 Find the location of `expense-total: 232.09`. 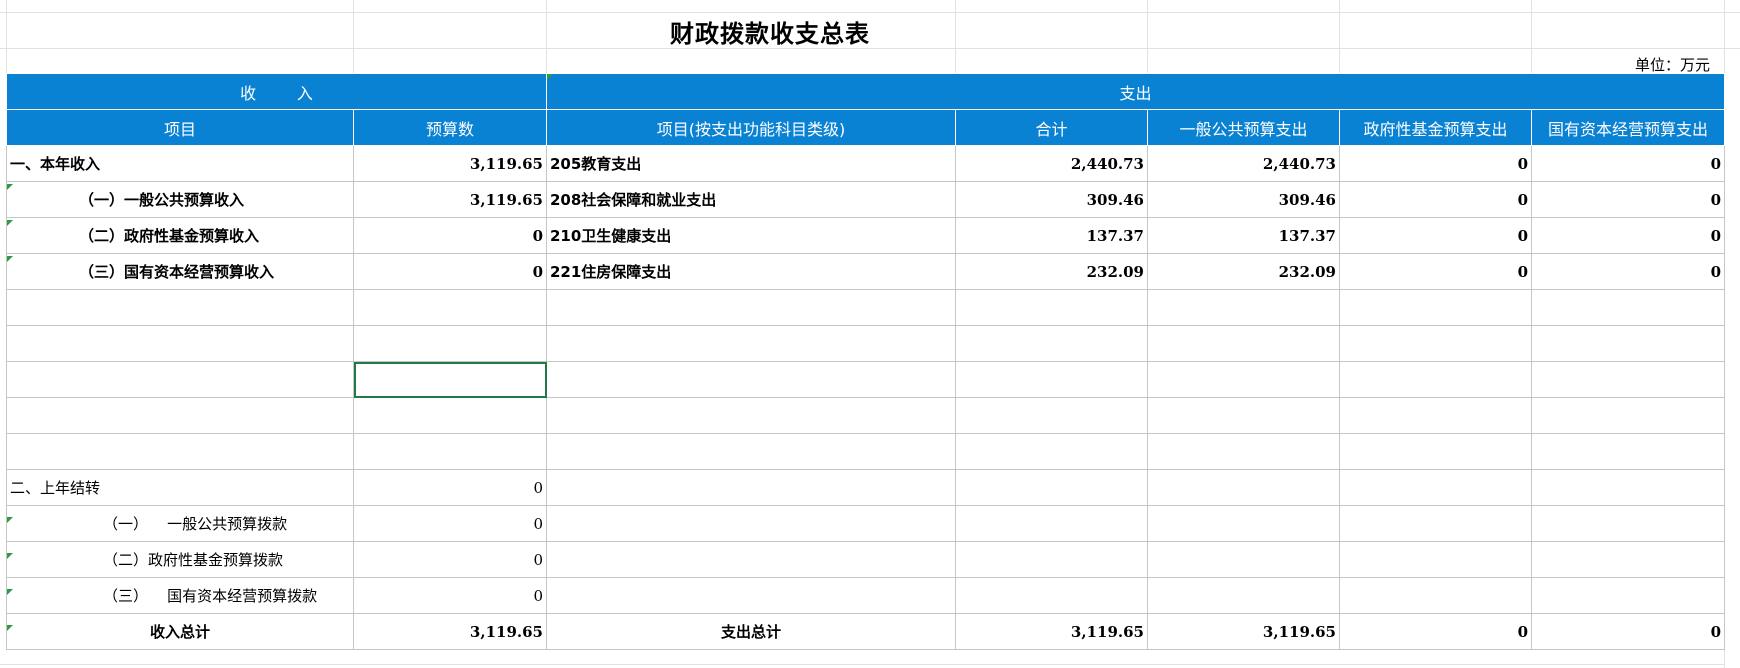

expense-total: 232.09 is located at coordinates (1051, 271).